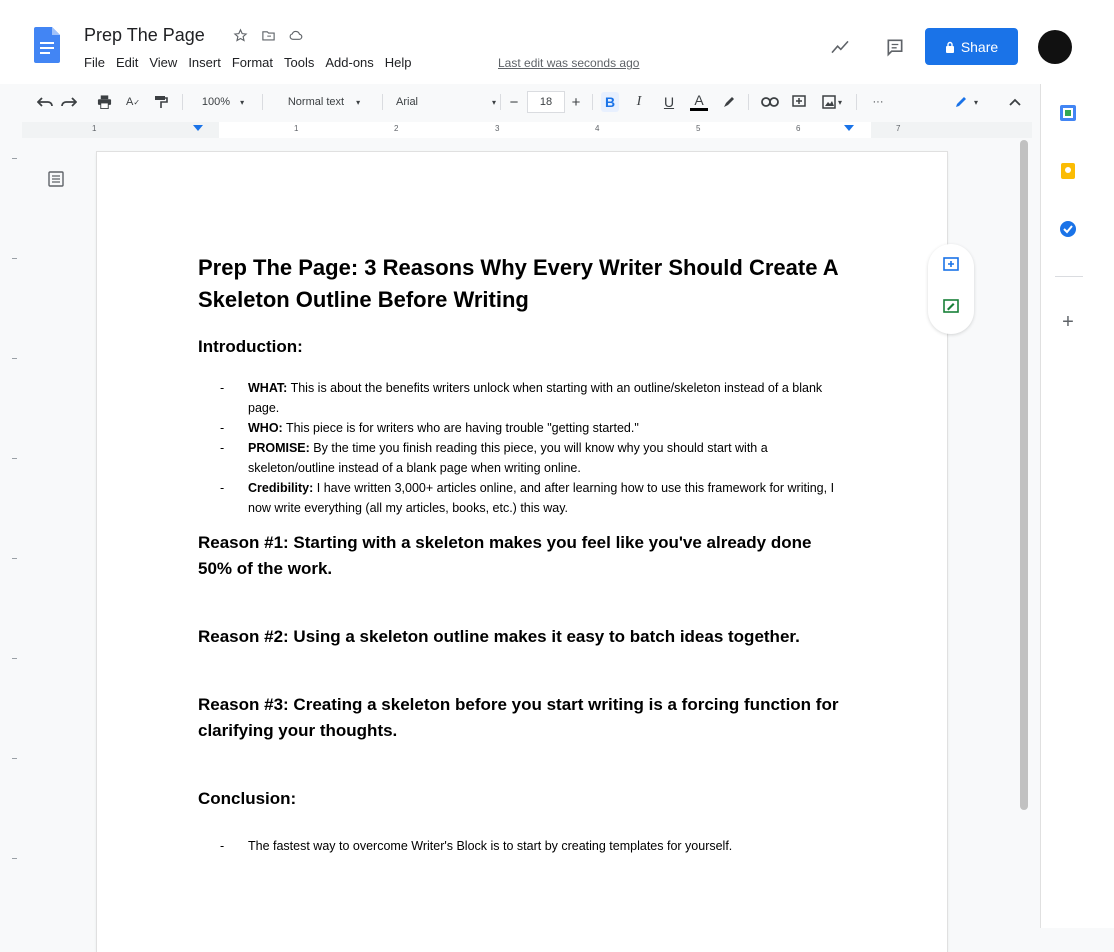 The image size is (1114, 952). What do you see at coordinates (798, 128) in the screenshot?
I see `ruler-label: 6` at bounding box center [798, 128].